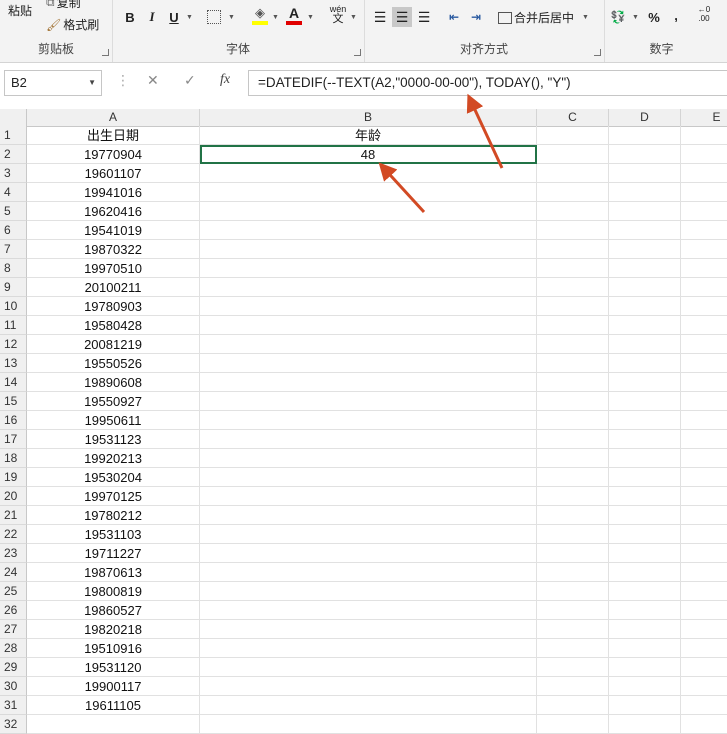 The width and height of the screenshot is (727, 734). Describe the element at coordinates (645, 591) in the screenshot. I see `cell-d25` at that location.